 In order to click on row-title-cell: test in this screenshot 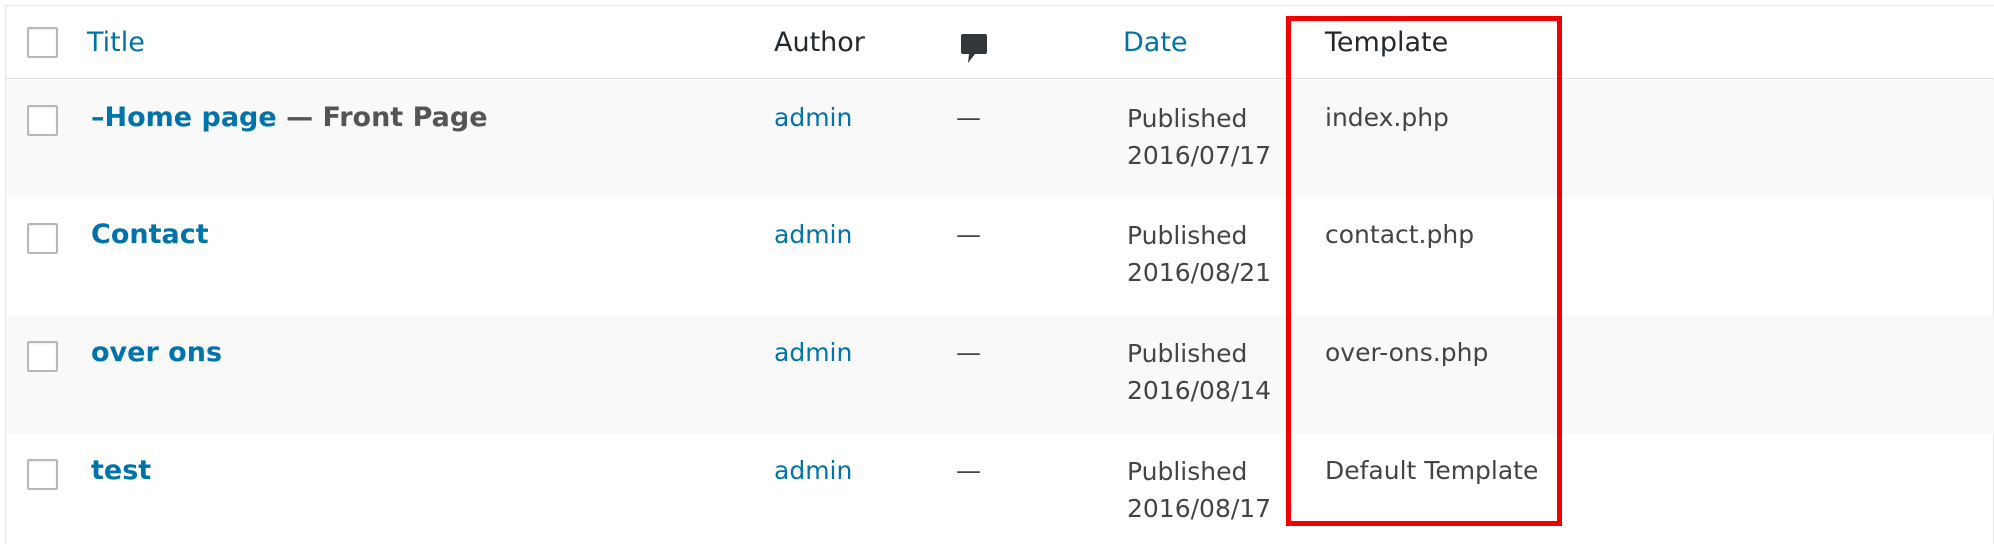, I will do `click(121, 471)`.